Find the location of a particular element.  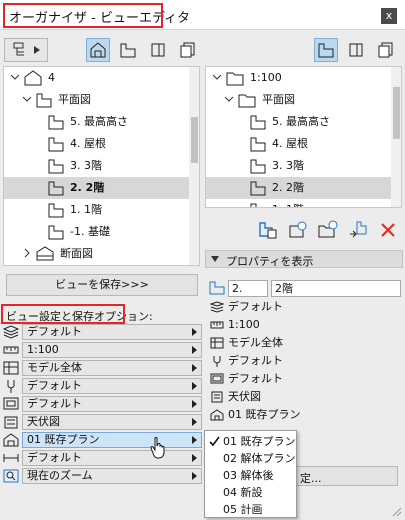

tree-item: -1. 基礎 is located at coordinates (101, 232).